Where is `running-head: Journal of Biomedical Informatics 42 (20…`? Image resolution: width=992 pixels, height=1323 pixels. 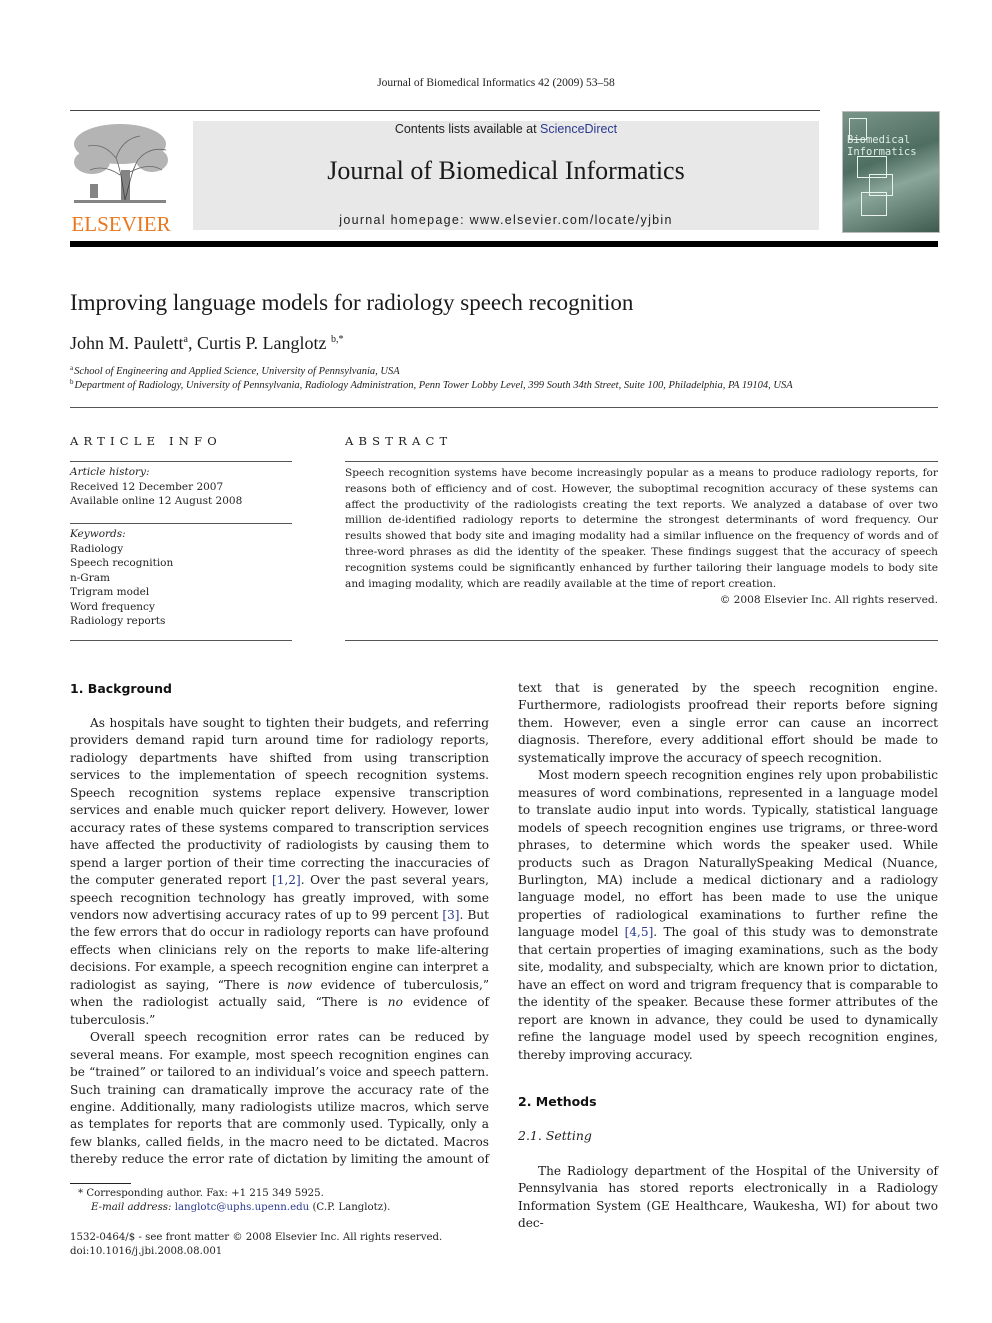
running-head: Journal of Biomedical Informatics 42 (20… is located at coordinates (496, 83).